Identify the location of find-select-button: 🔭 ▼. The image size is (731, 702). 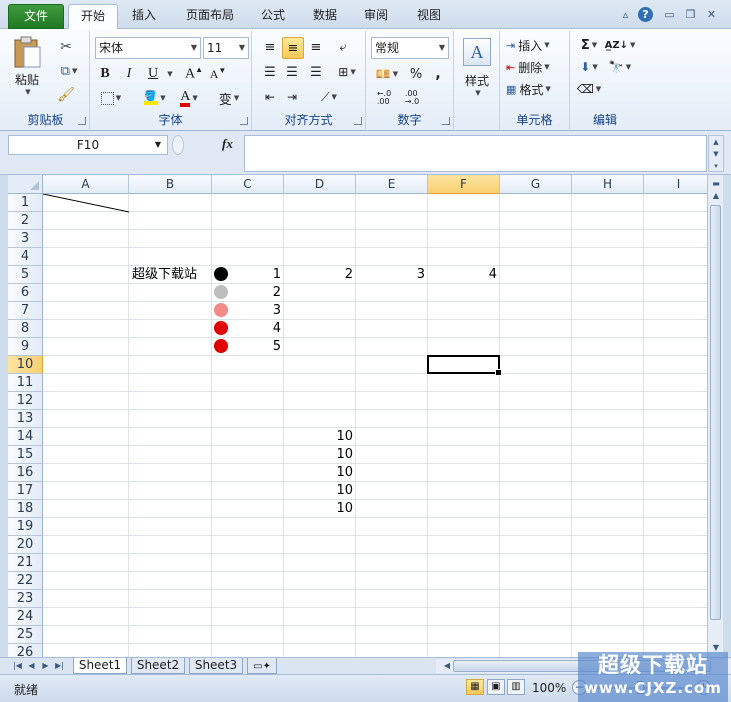
(620, 67).